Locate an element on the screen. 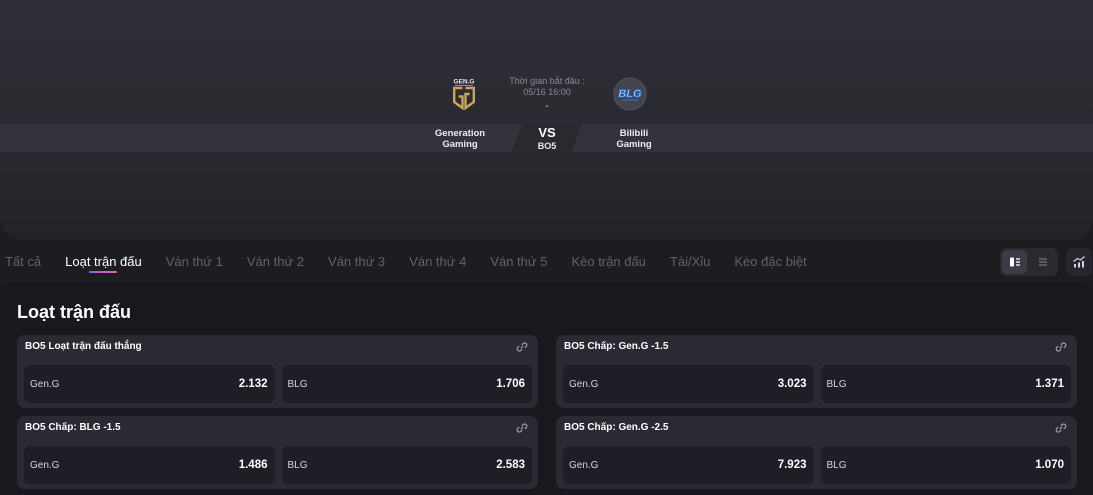  away-team-name: Bilibili Gaming is located at coordinates (634, 139).